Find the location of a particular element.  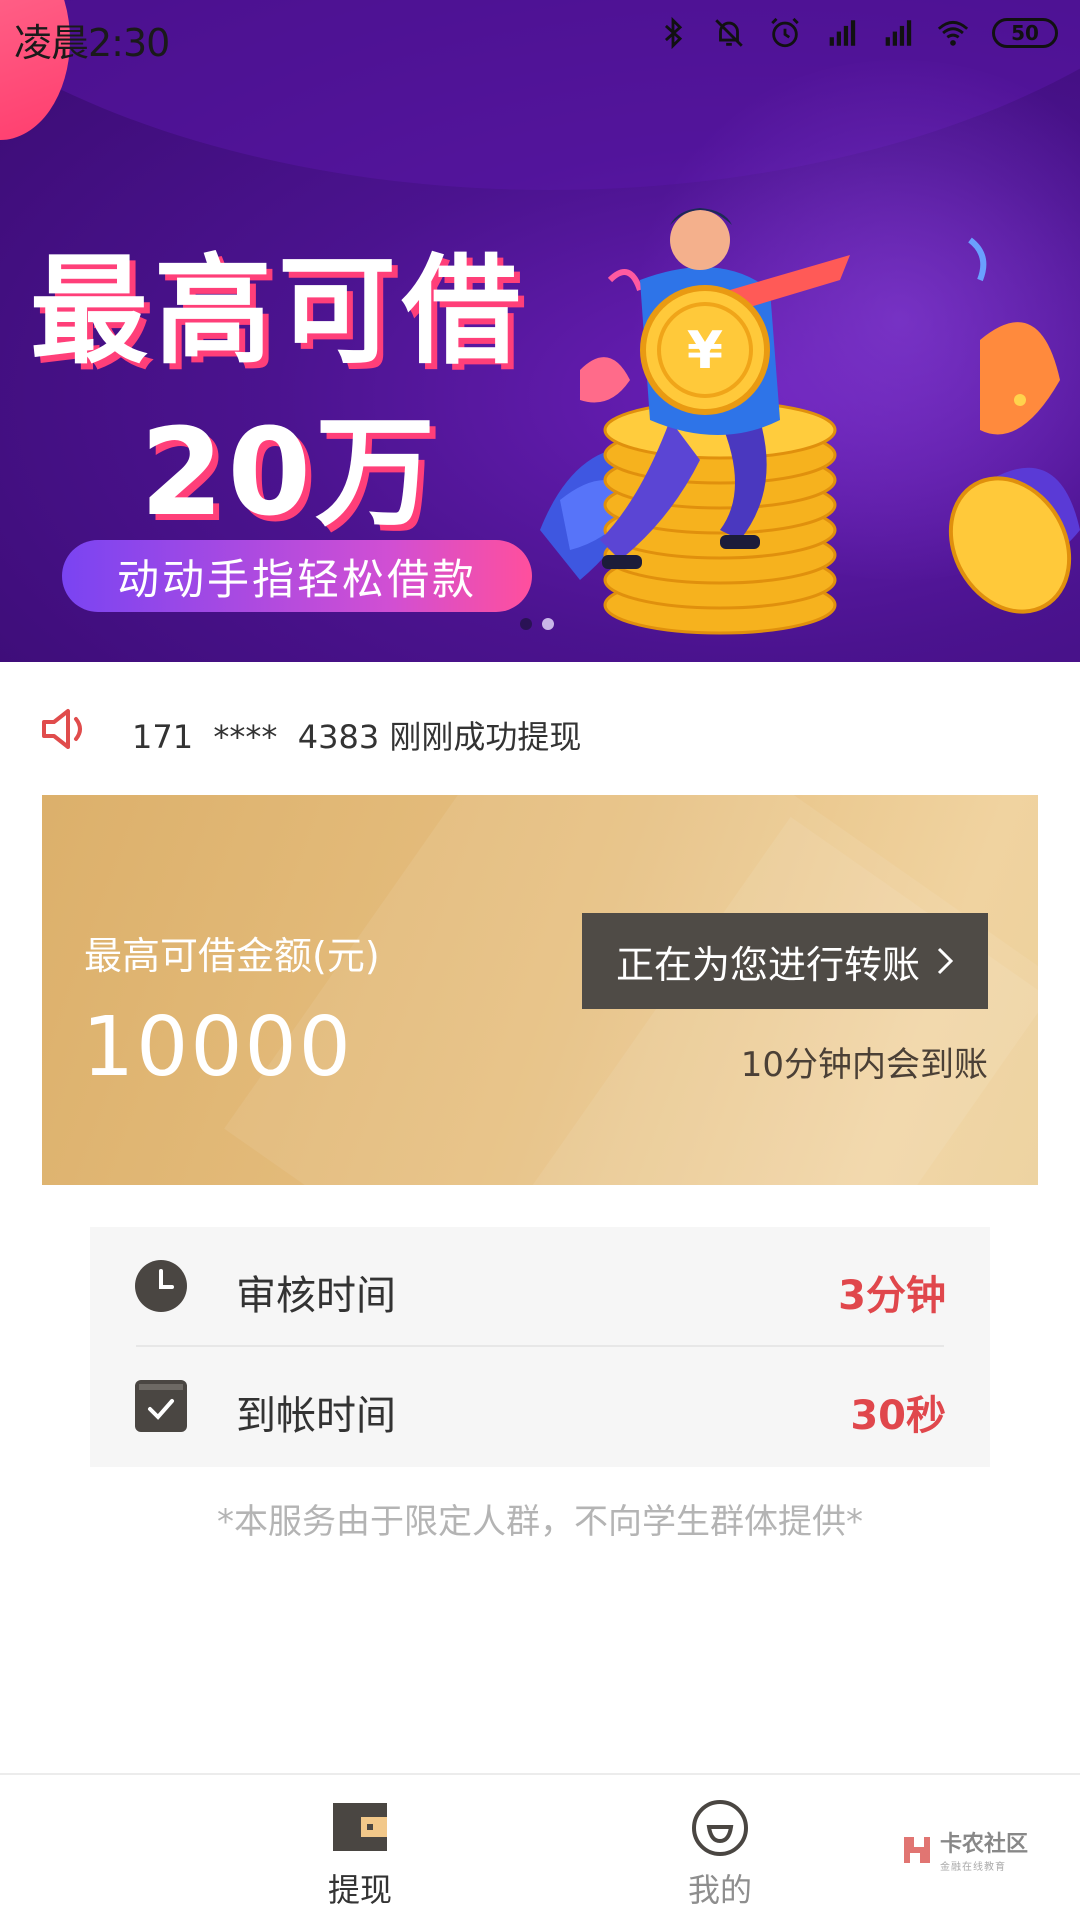

banner-slogan-pill: 动动手指轻松借款 is located at coordinates (297, 576).